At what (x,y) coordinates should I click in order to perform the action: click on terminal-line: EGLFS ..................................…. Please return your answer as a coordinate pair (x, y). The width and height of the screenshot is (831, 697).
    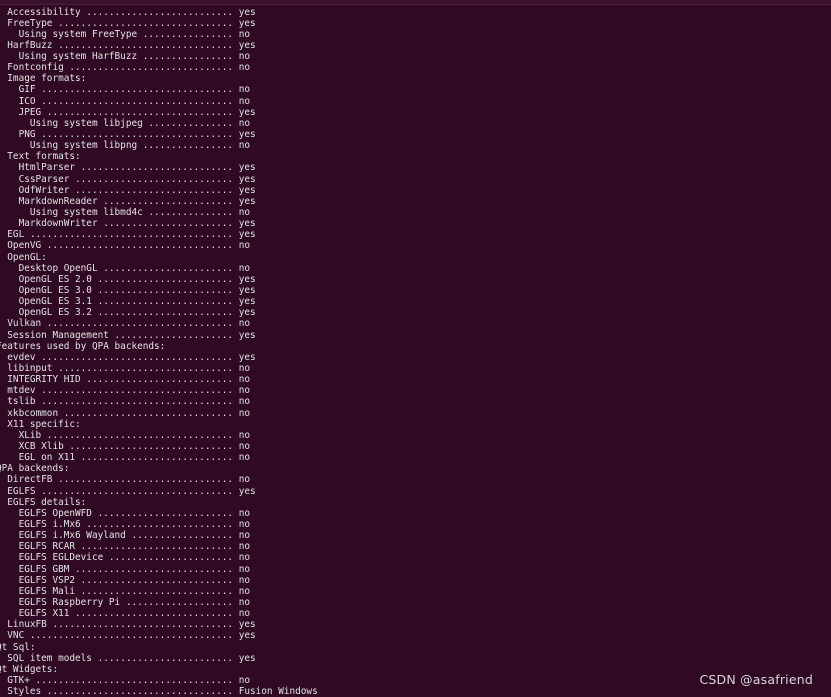
    Looking at the image, I should click on (128, 491).